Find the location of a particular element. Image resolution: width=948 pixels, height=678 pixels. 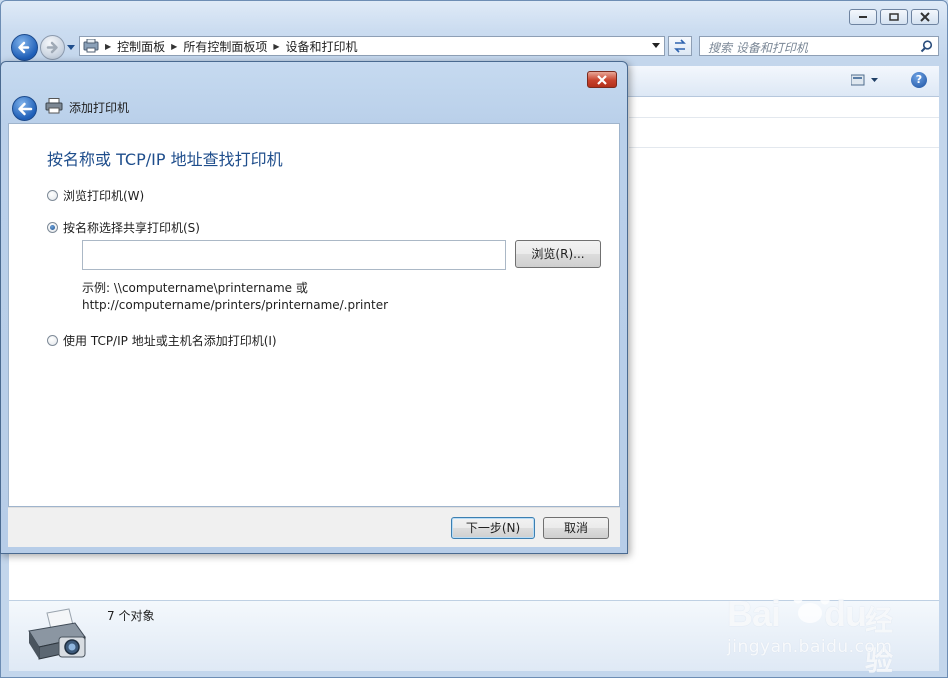

dialog-close-button is located at coordinates (602, 79).